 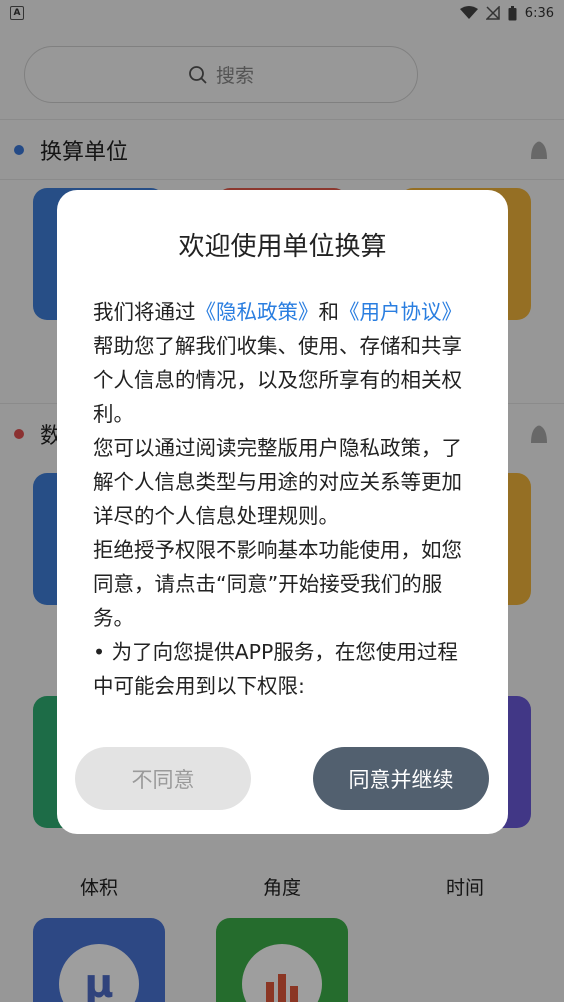 What do you see at coordinates (163, 778) in the screenshot?
I see `disagree-button: 不同意` at bounding box center [163, 778].